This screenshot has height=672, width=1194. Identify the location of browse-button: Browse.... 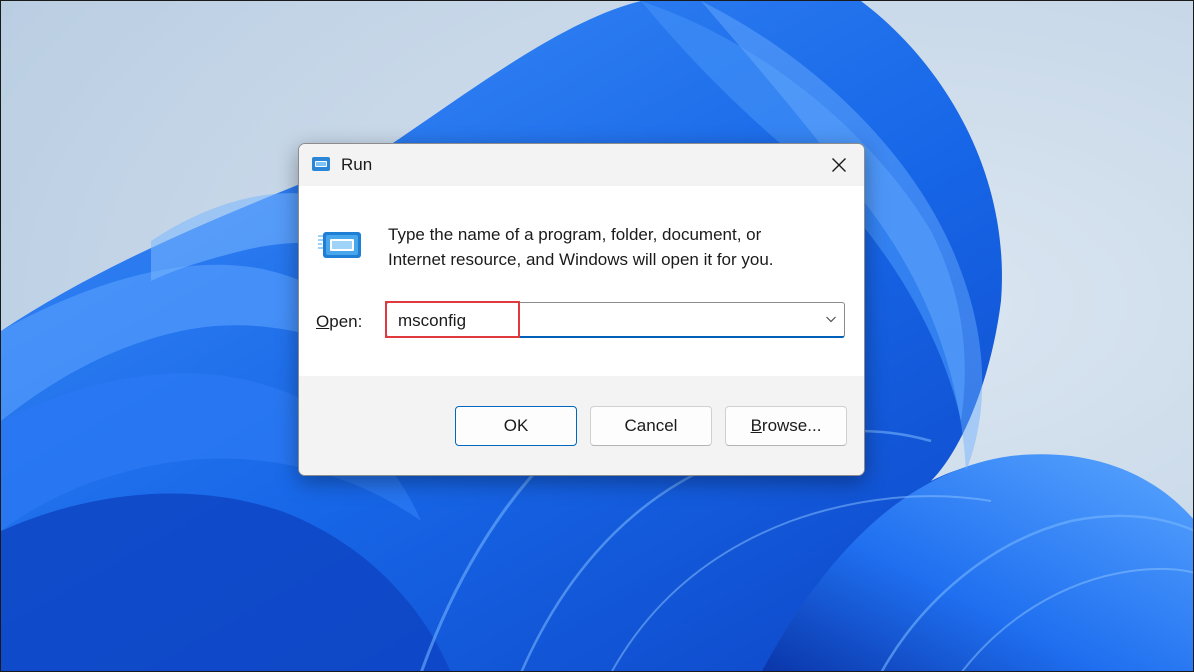
(786, 426).